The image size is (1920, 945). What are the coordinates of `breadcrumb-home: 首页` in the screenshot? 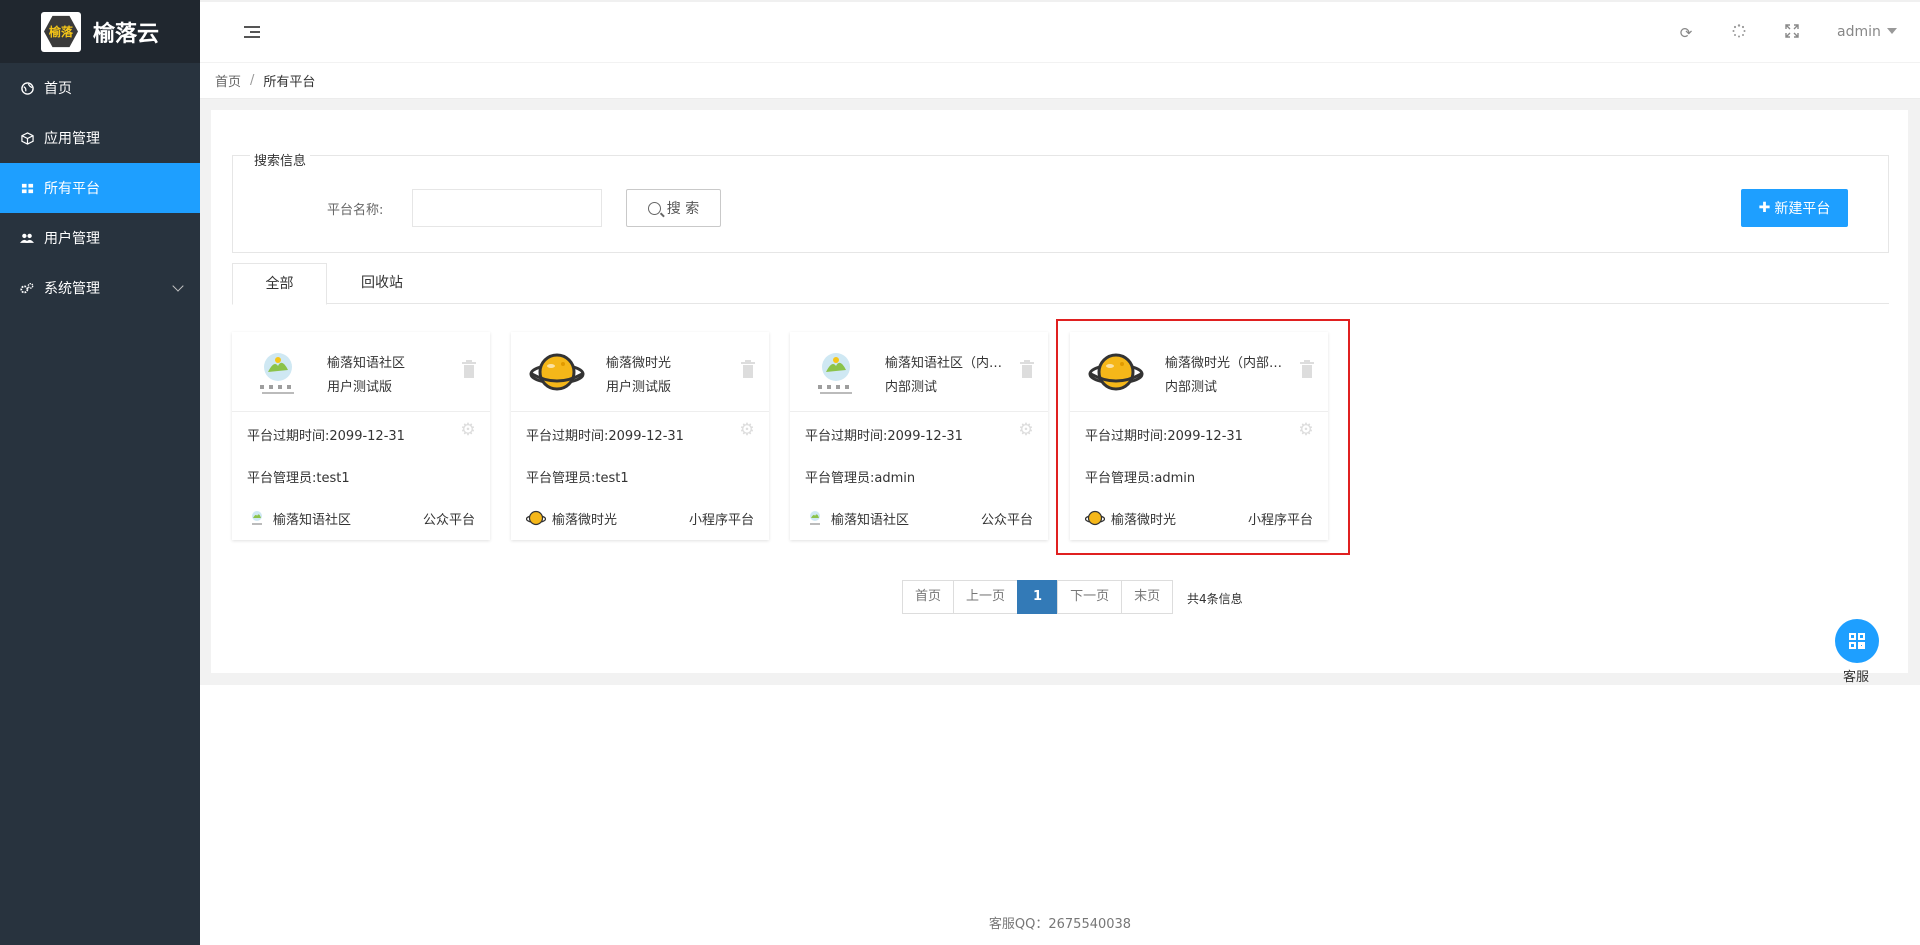 It's located at (228, 80).